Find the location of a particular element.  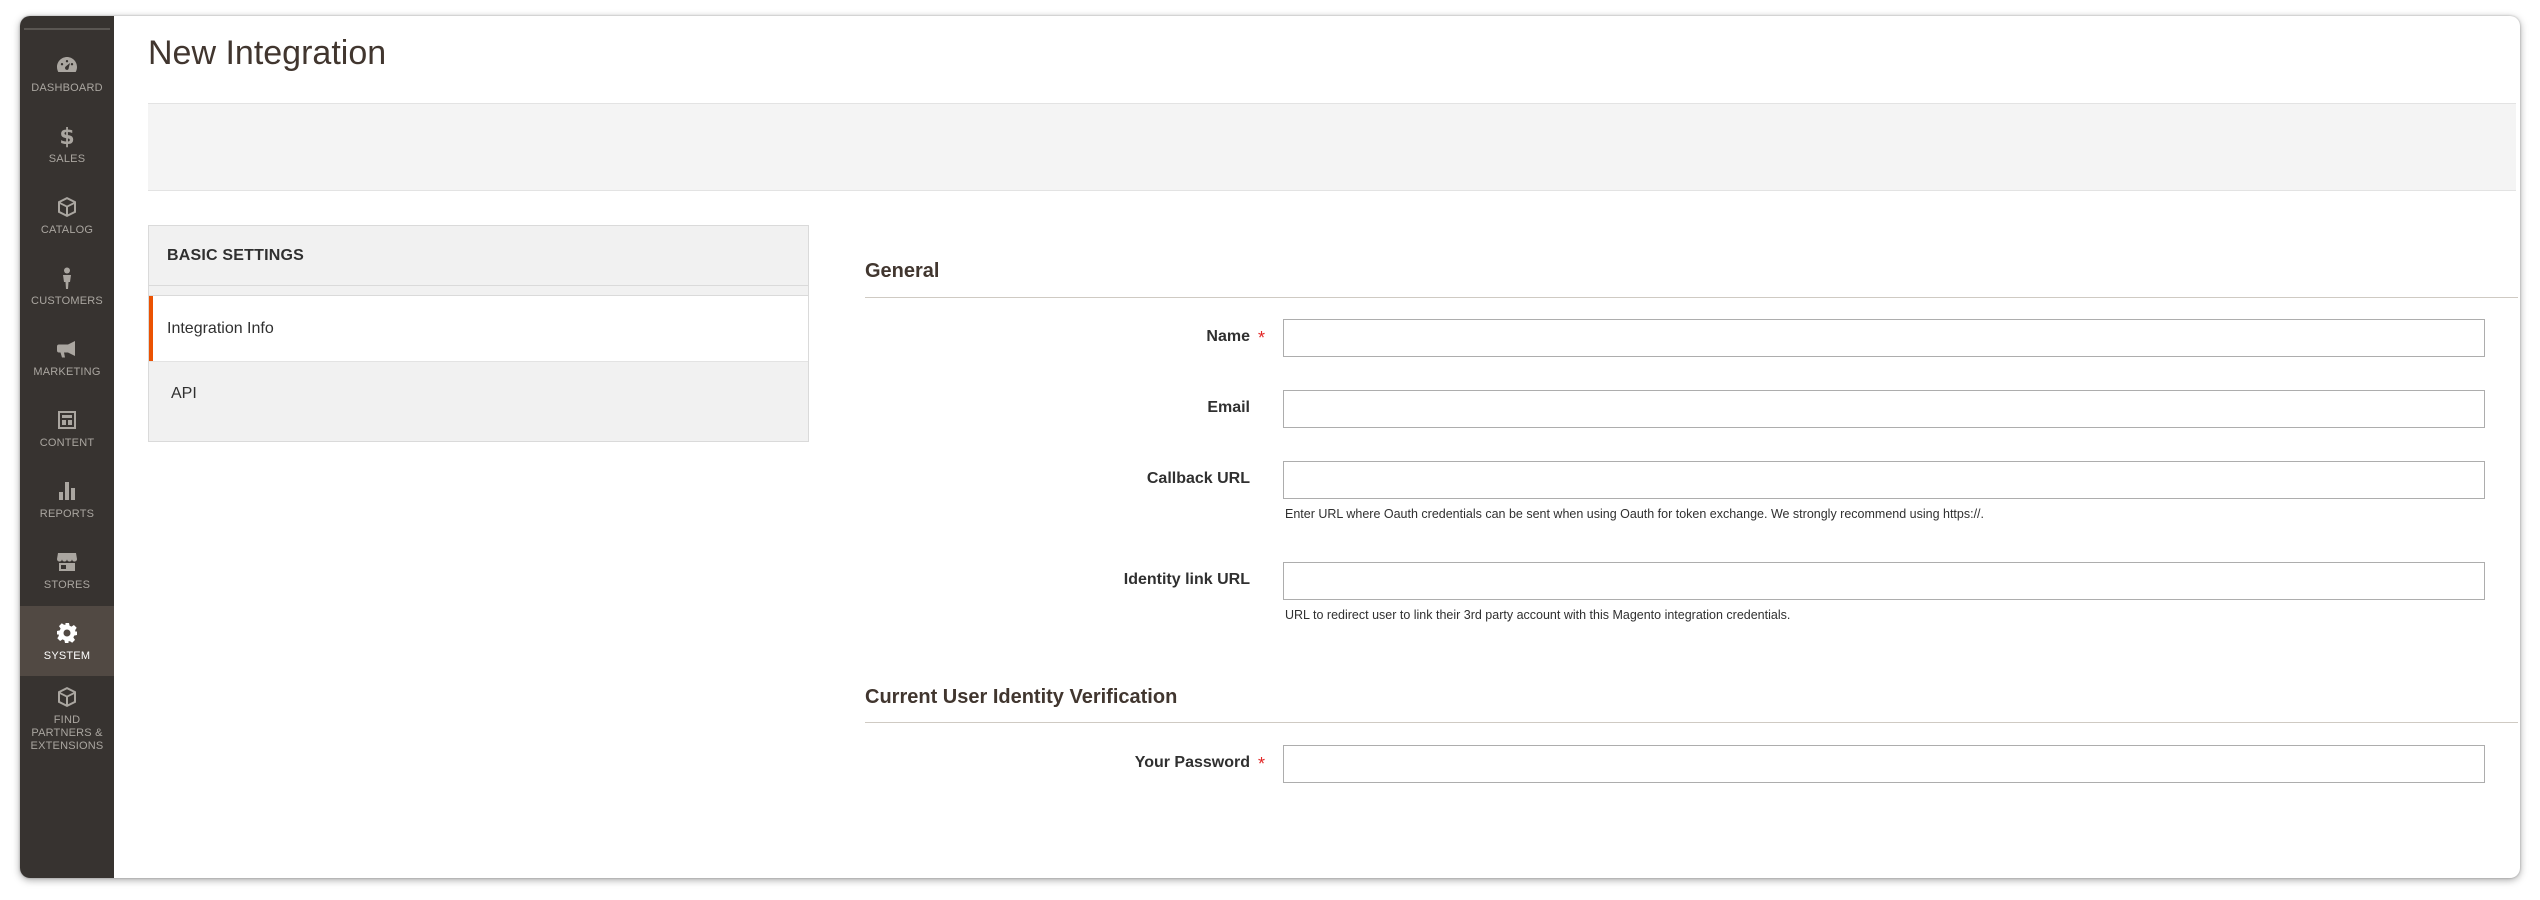

cube-icon is located at coordinates (67, 697).